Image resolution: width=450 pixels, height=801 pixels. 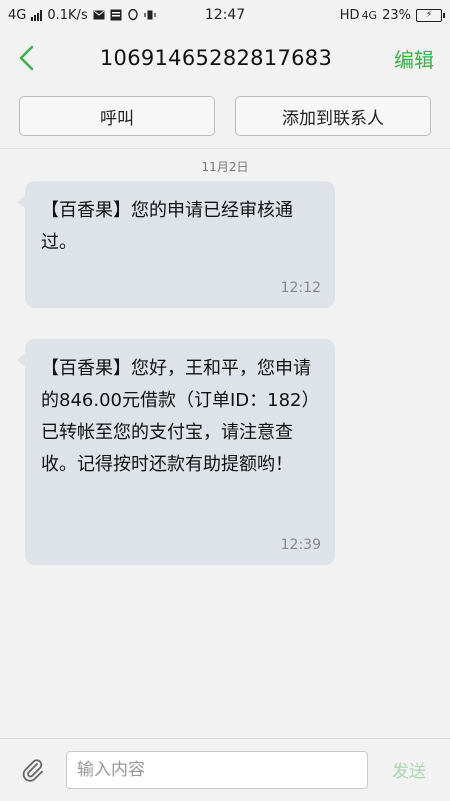 What do you see at coordinates (300, 288) in the screenshot?
I see `message-time: 12:12` at bounding box center [300, 288].